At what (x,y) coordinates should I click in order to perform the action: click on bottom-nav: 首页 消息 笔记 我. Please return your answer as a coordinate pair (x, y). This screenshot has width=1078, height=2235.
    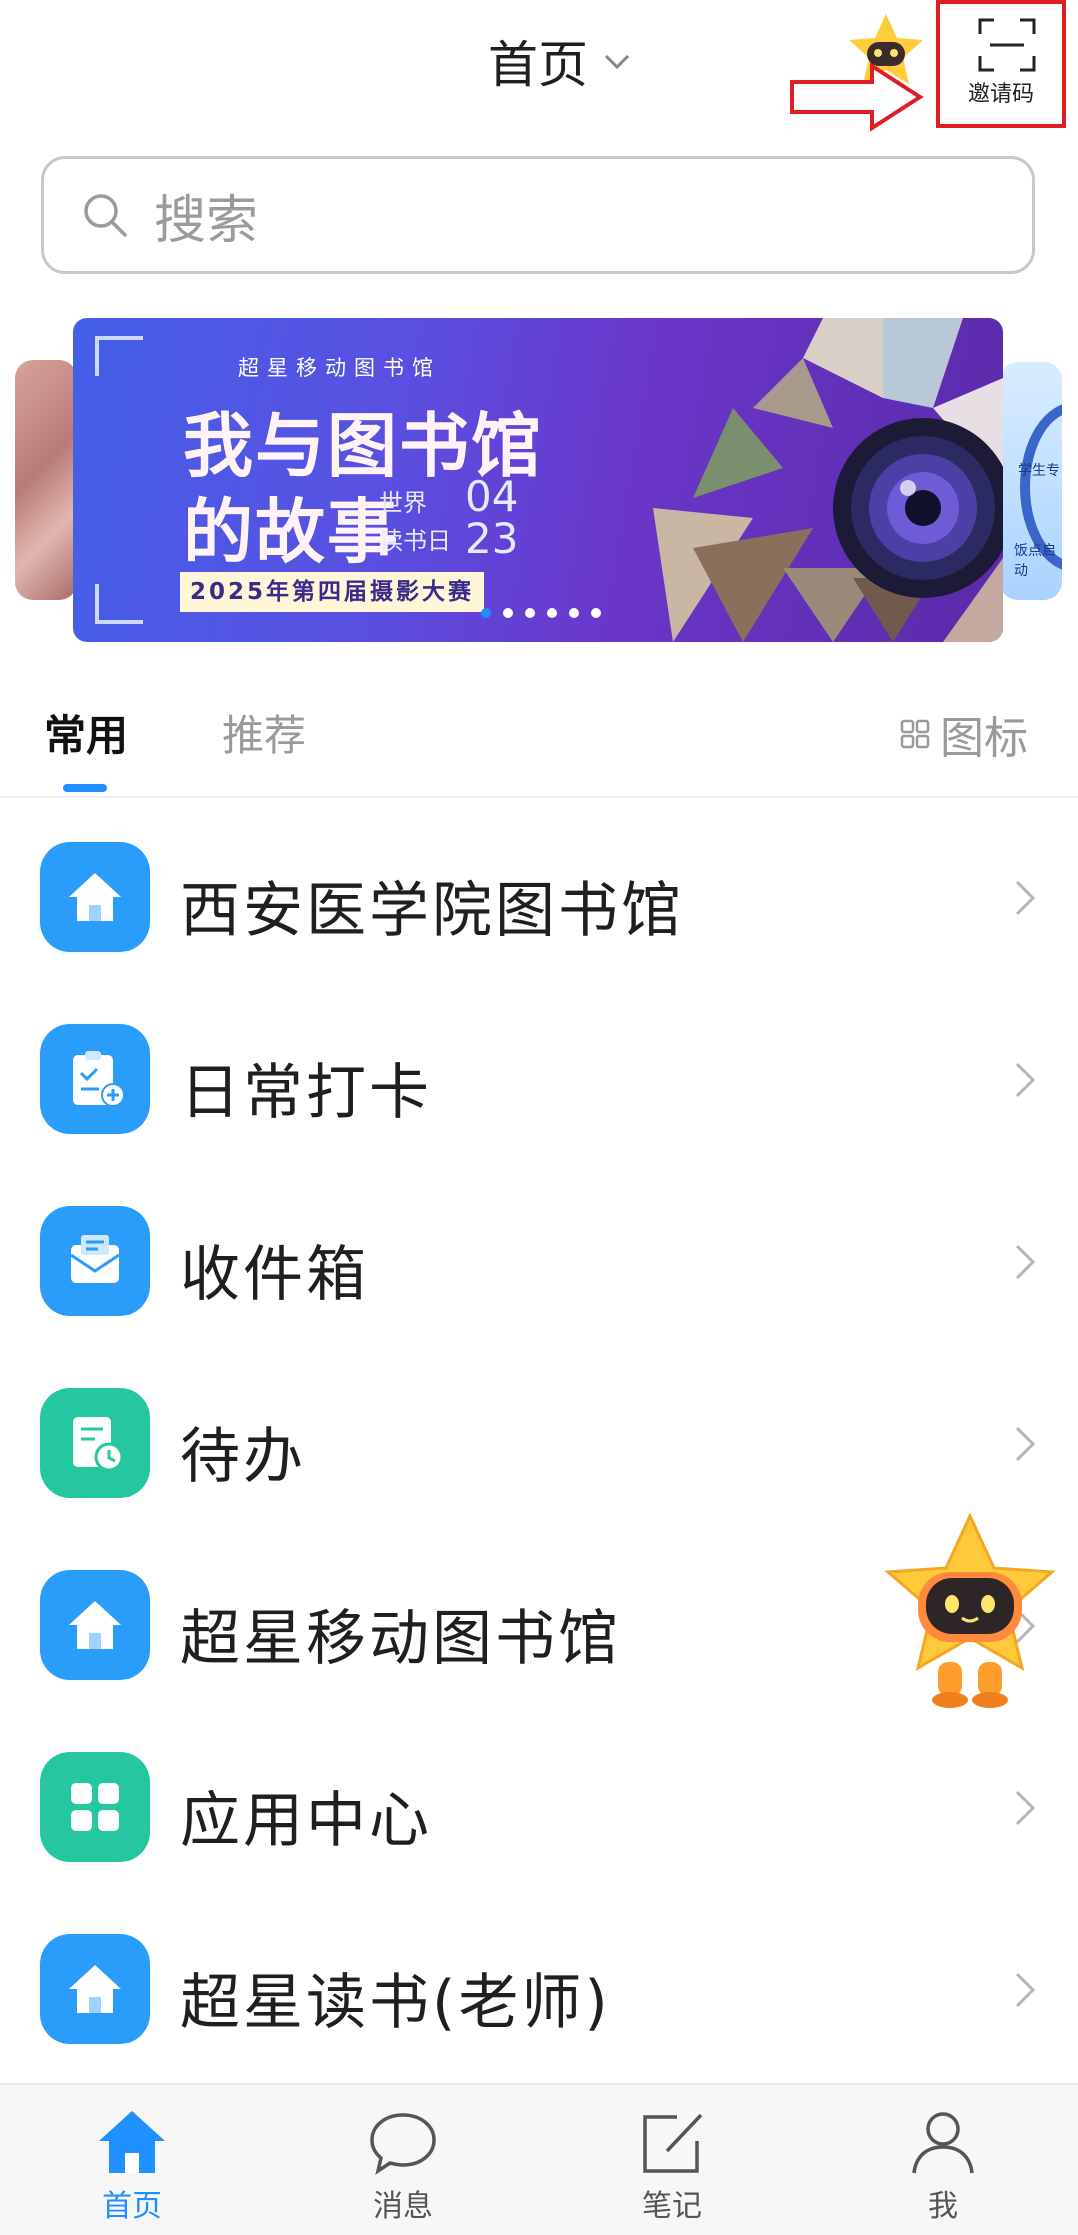
    Looking at the image, I should click on (539, 2159).